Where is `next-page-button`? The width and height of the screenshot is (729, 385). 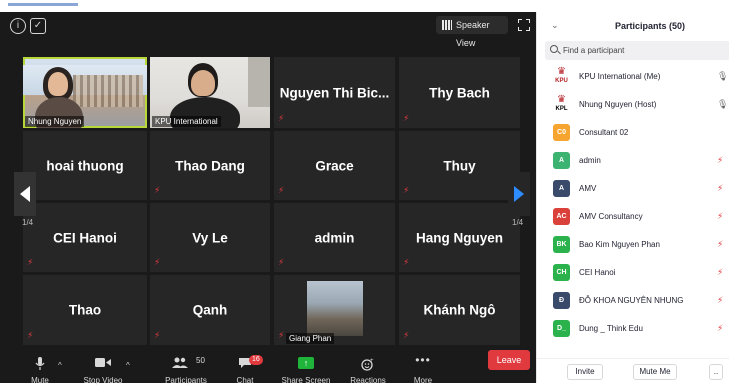 next-page-button is located at coordinates (519, 194).